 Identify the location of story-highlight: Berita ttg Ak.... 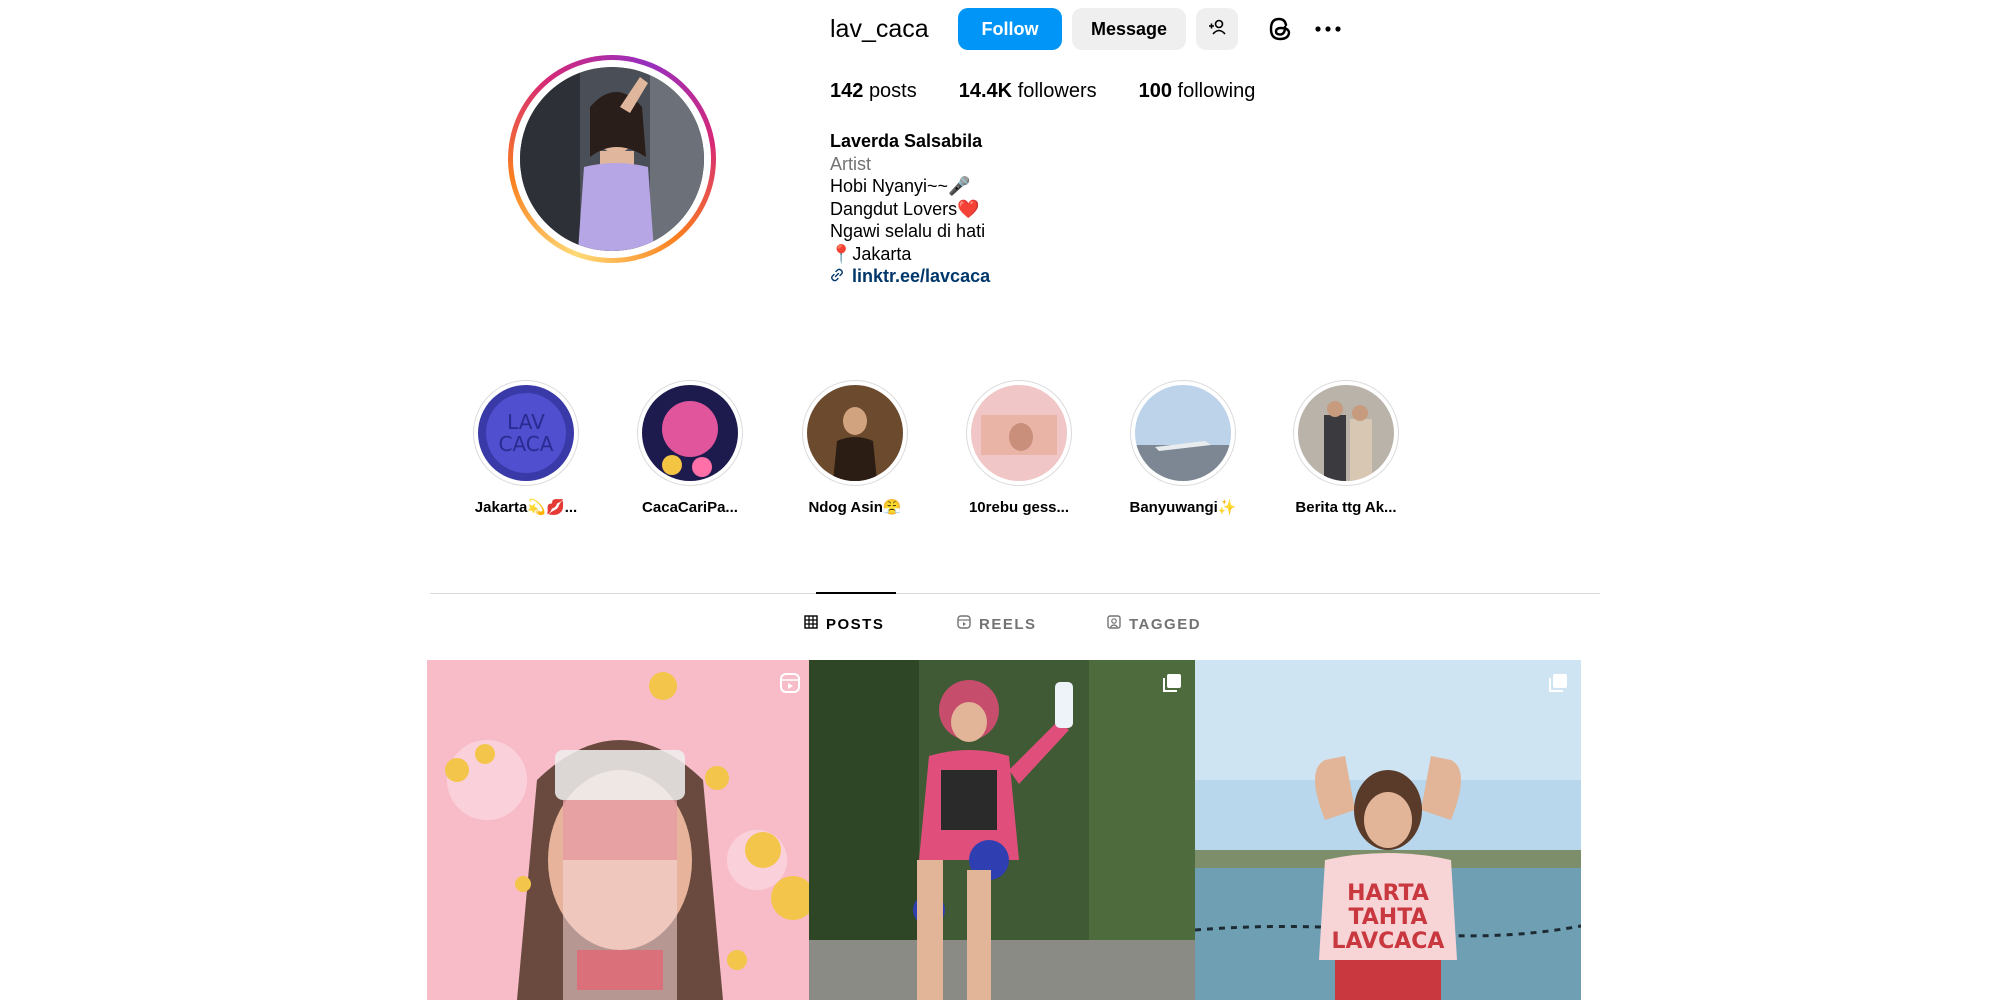
(1346, 449).